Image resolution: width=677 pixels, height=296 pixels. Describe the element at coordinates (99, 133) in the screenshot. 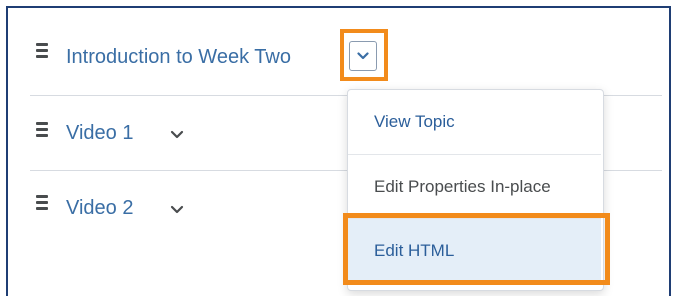

I see `topic-title: Video 1` at that location.